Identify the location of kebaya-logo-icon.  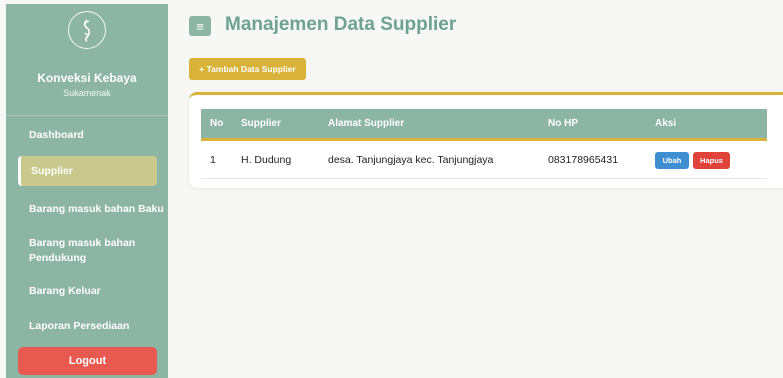
(87, 30).